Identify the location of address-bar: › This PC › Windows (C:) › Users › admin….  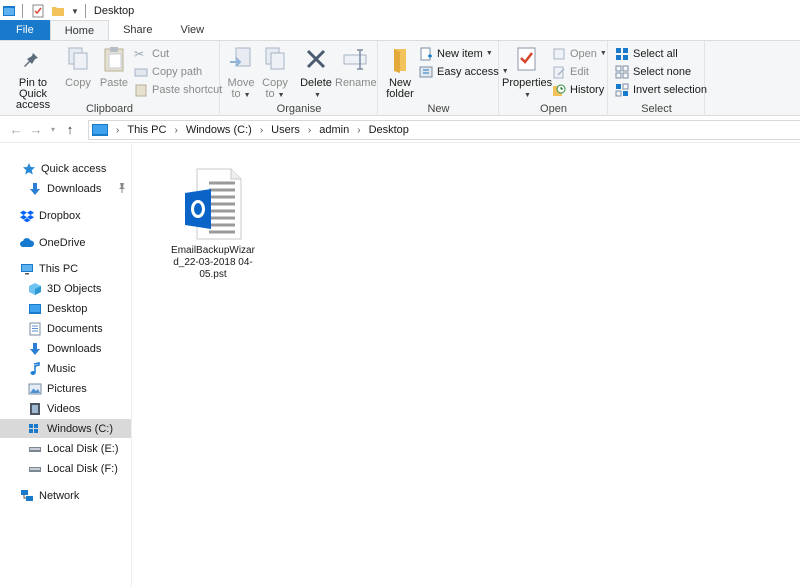
(444, 130).